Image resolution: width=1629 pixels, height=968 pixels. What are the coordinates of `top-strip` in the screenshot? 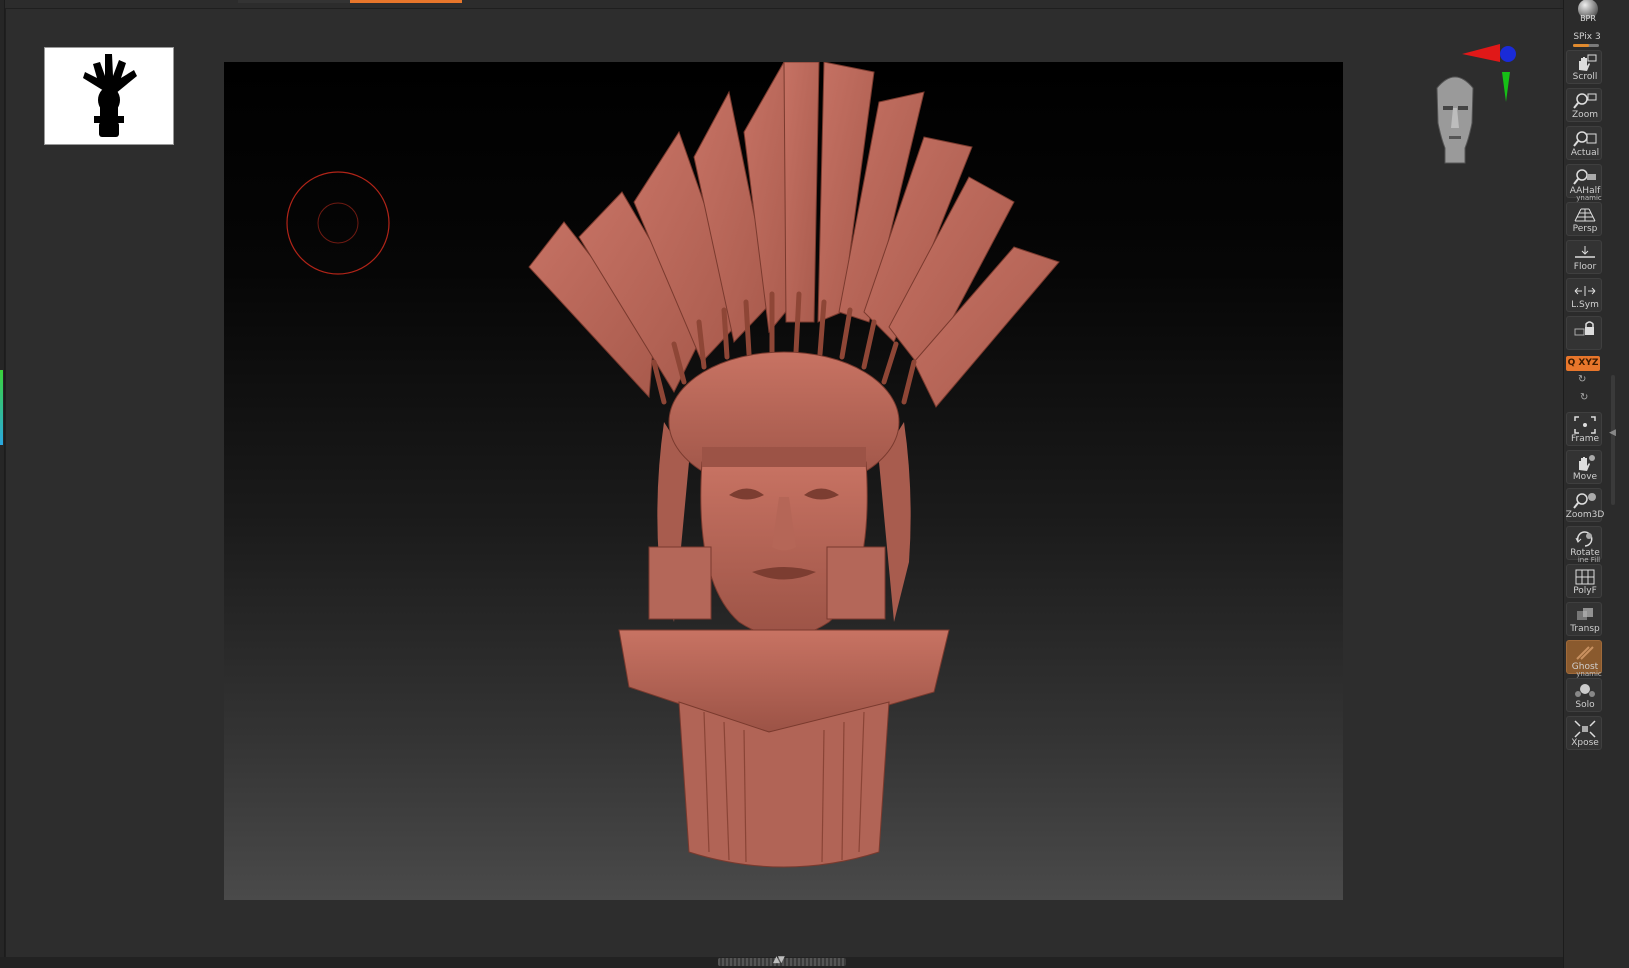 It's located at (780, 4).